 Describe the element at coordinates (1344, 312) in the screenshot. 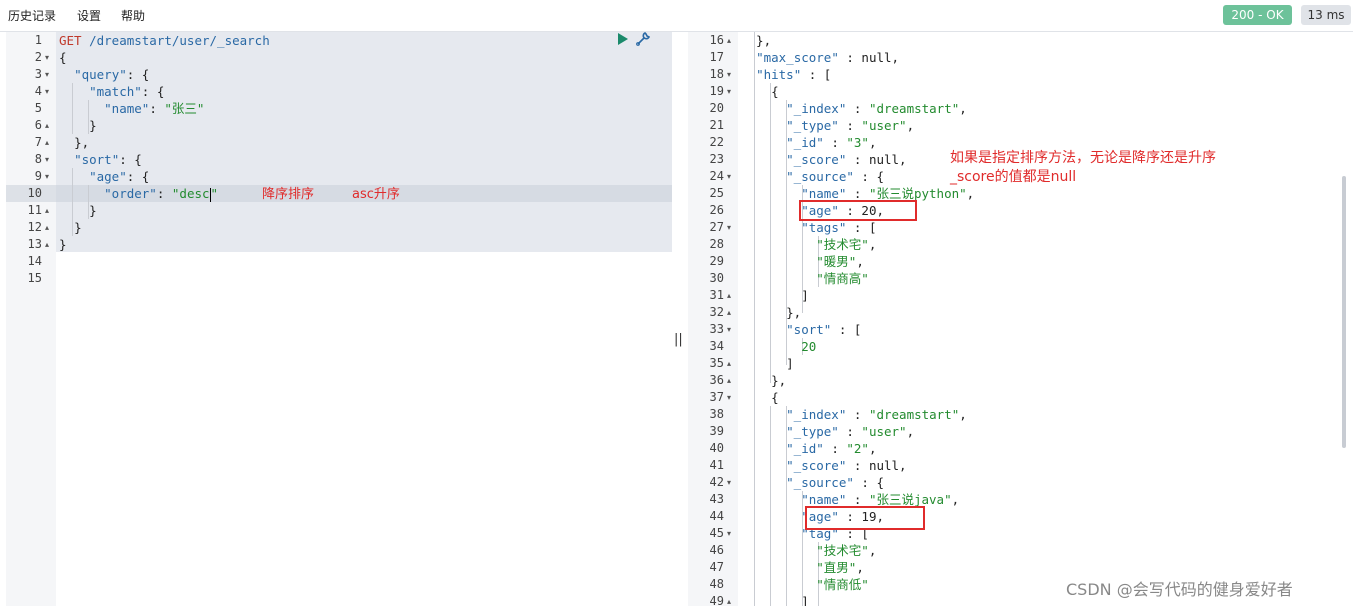

I see `response-scrollbar` at that location.